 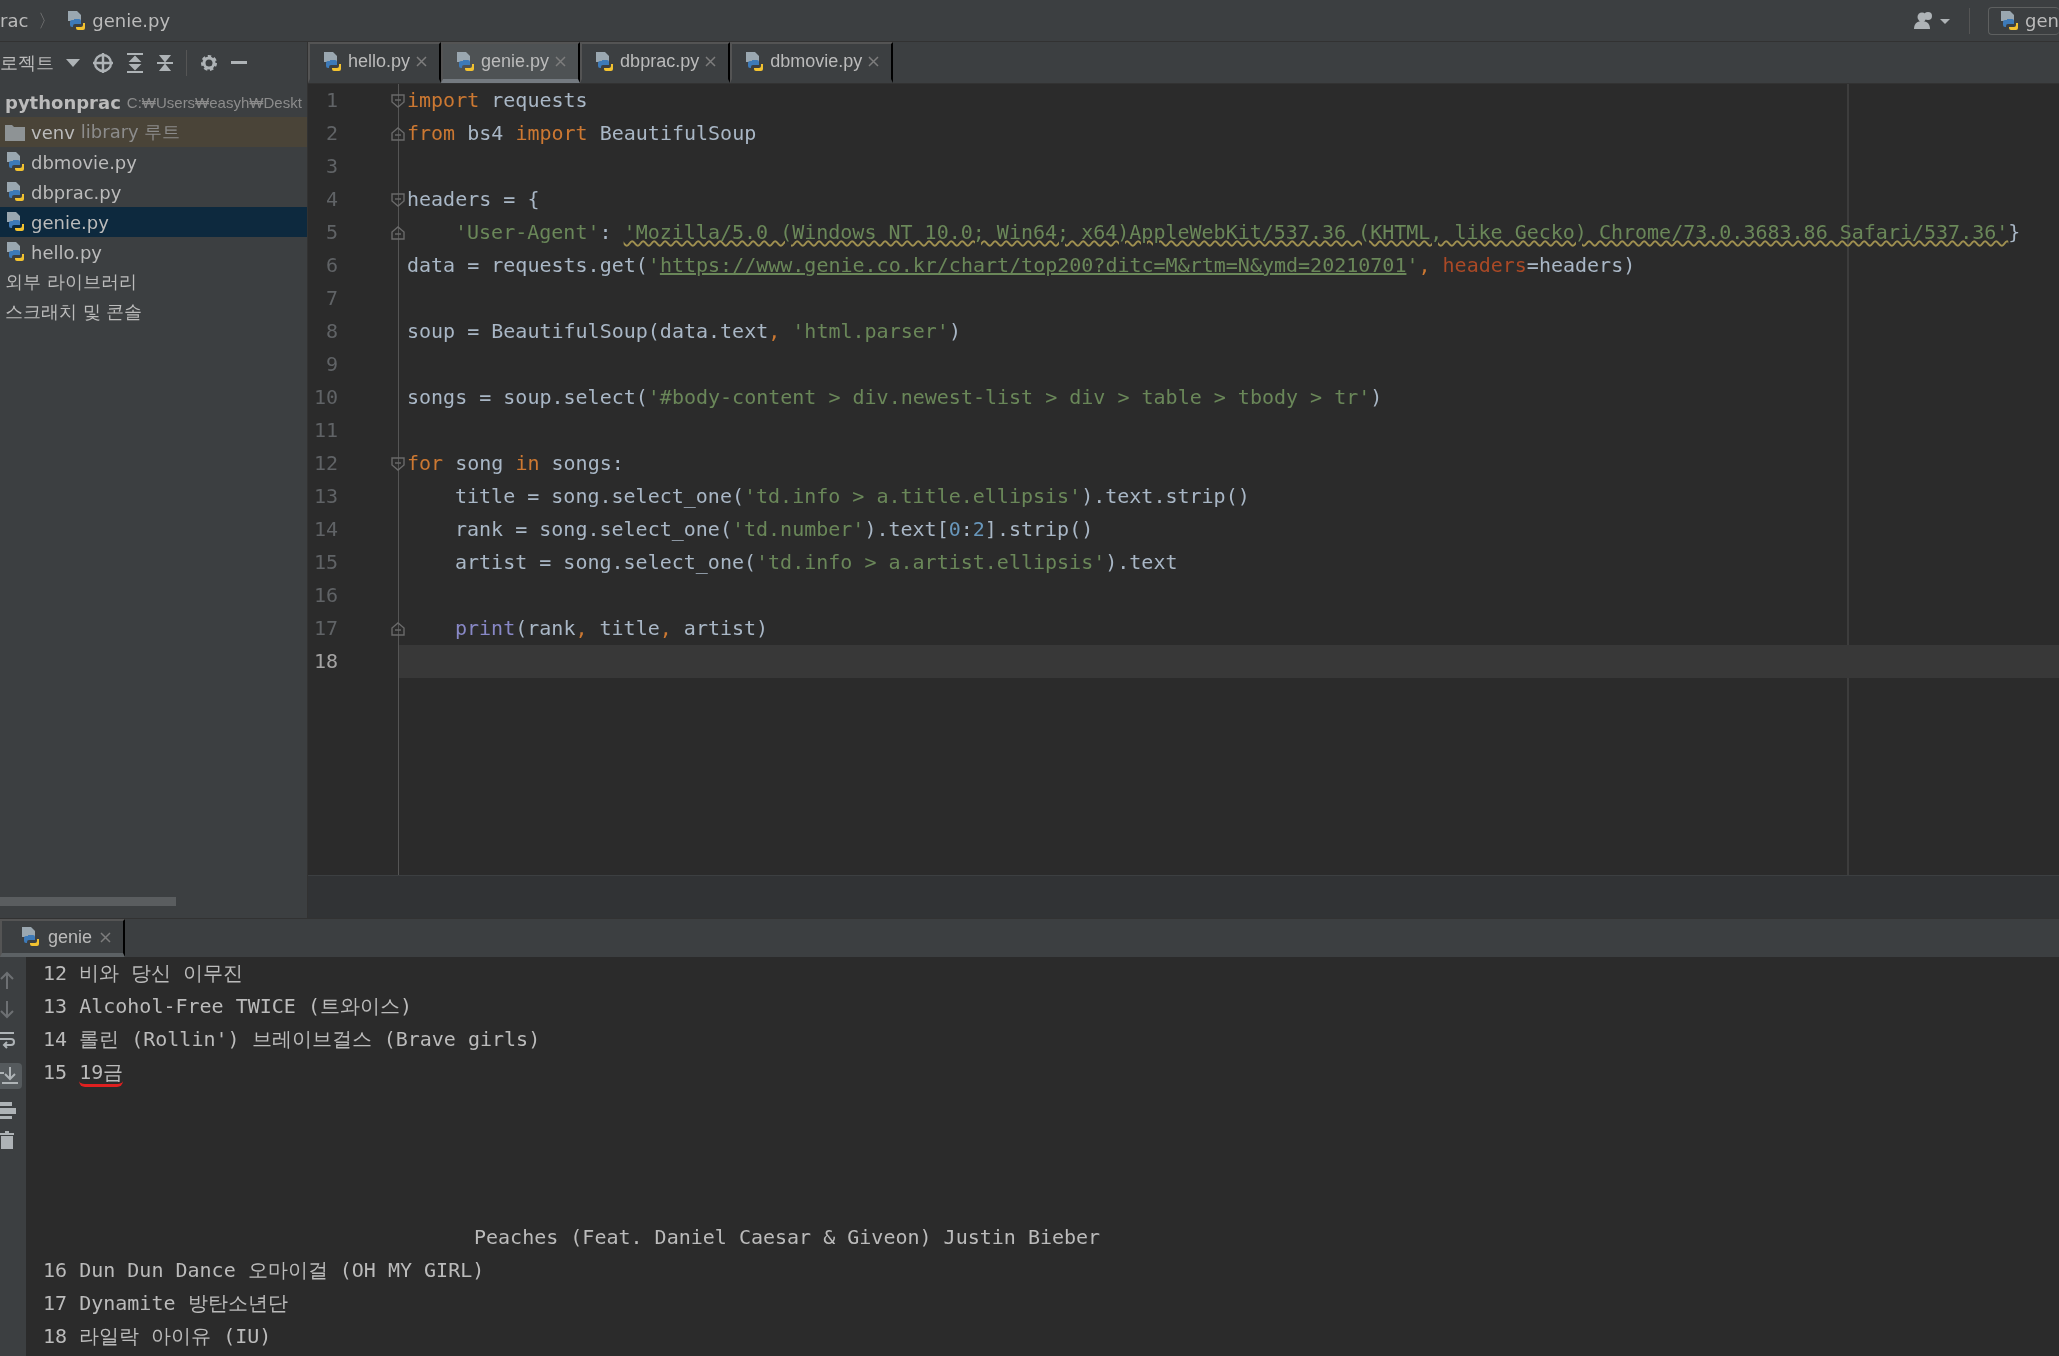 I want to click on tree-item: venv library 루트, so click(x=153, y=132).